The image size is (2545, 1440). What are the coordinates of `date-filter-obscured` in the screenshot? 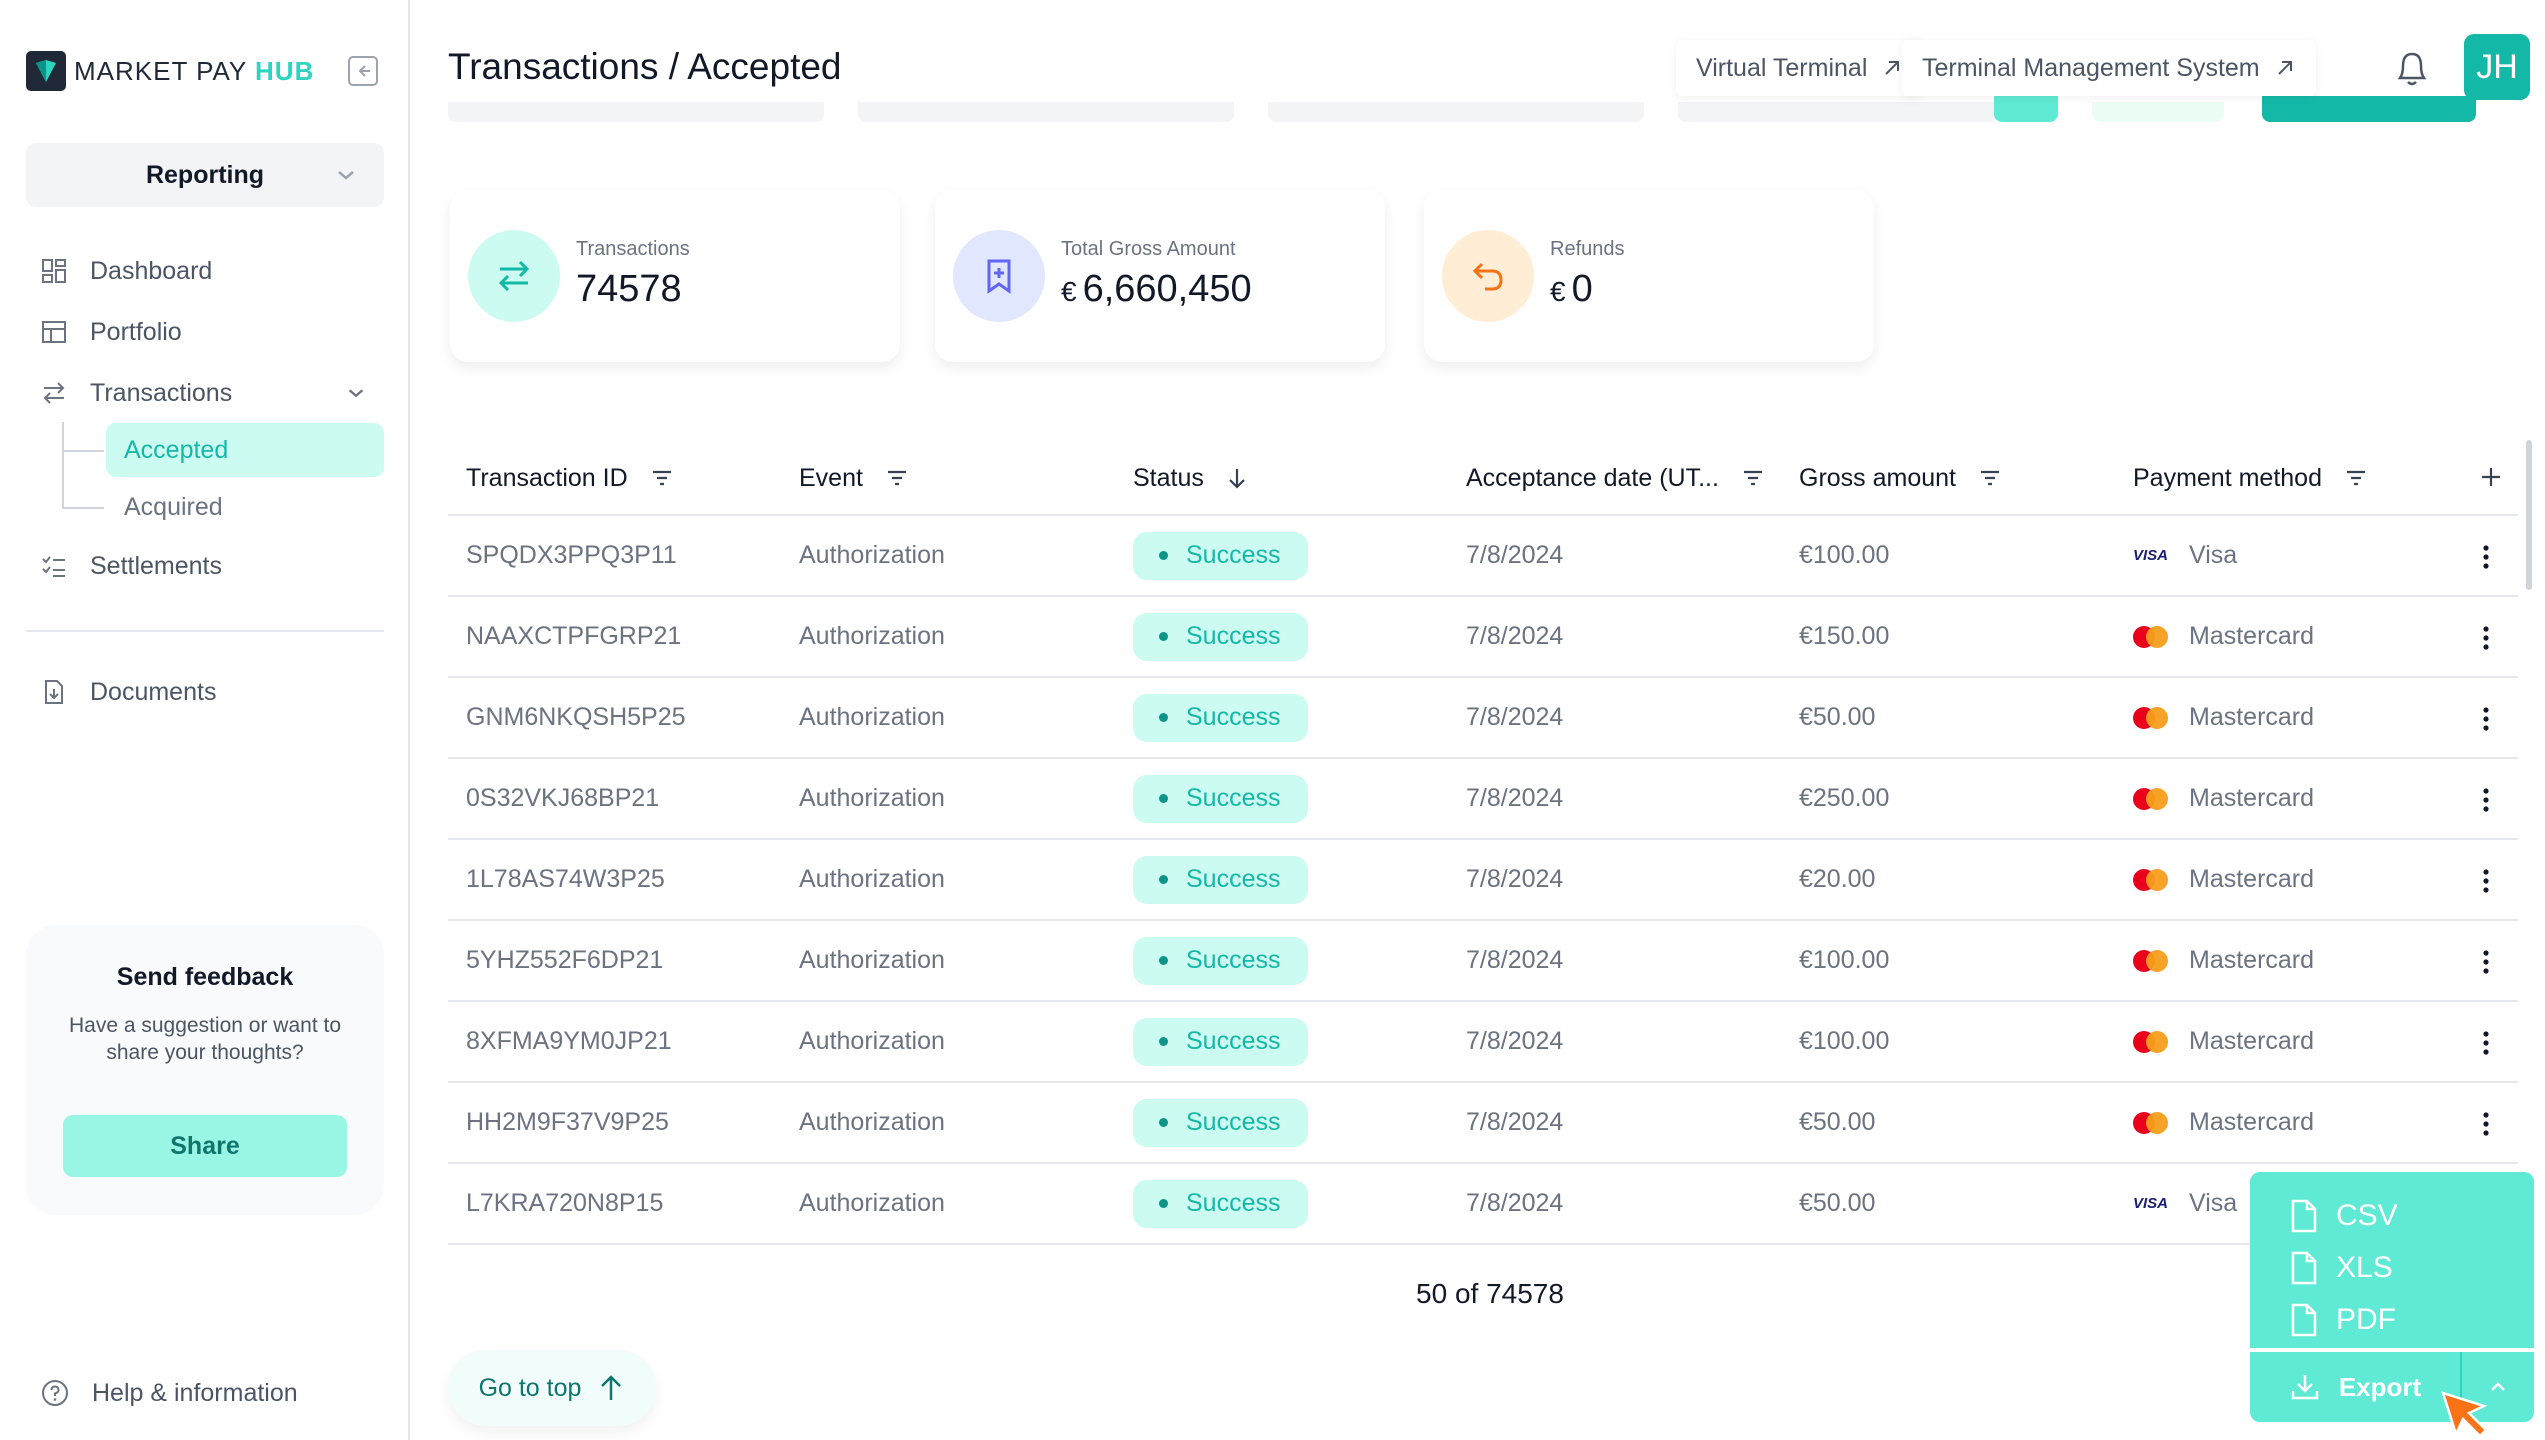 It's located at (1838, 112).